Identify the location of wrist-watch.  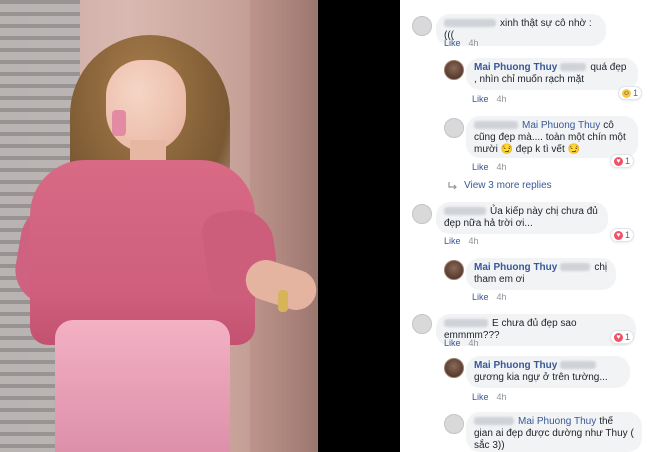
(283, 301).